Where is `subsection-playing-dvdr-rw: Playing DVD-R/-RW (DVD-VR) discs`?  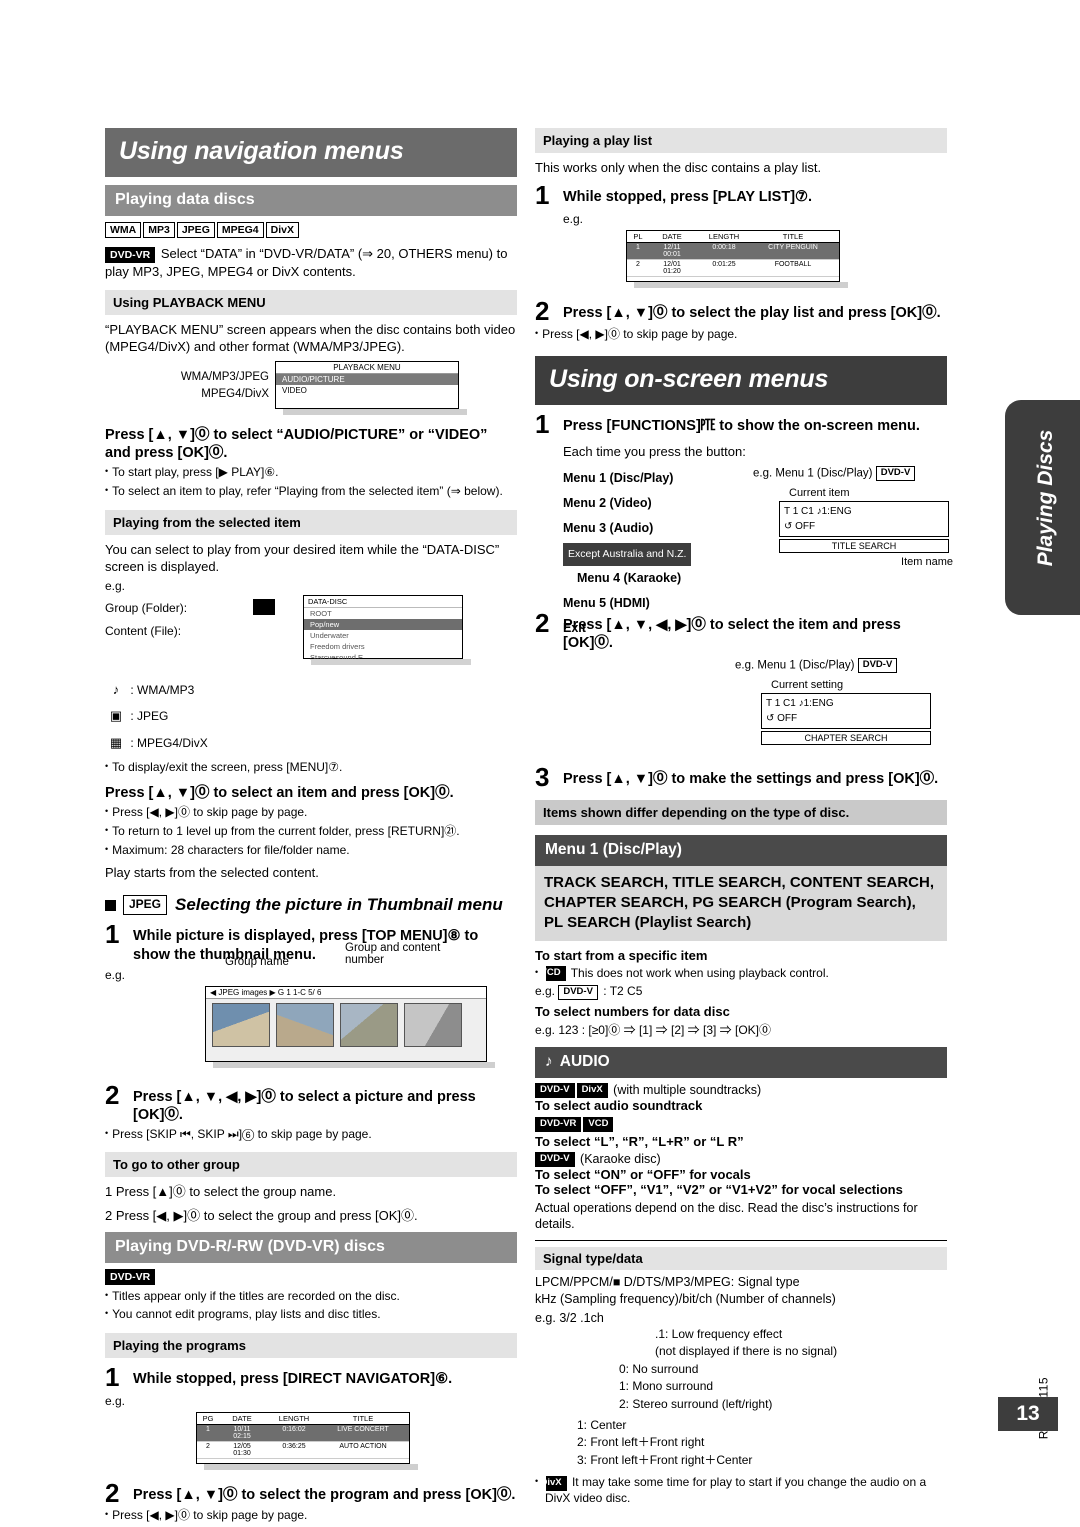
subsection-playing-dvdr-rw: Playing DVD-R/-RW (DVD-VR) discs is located at coordinates (311, 1247).